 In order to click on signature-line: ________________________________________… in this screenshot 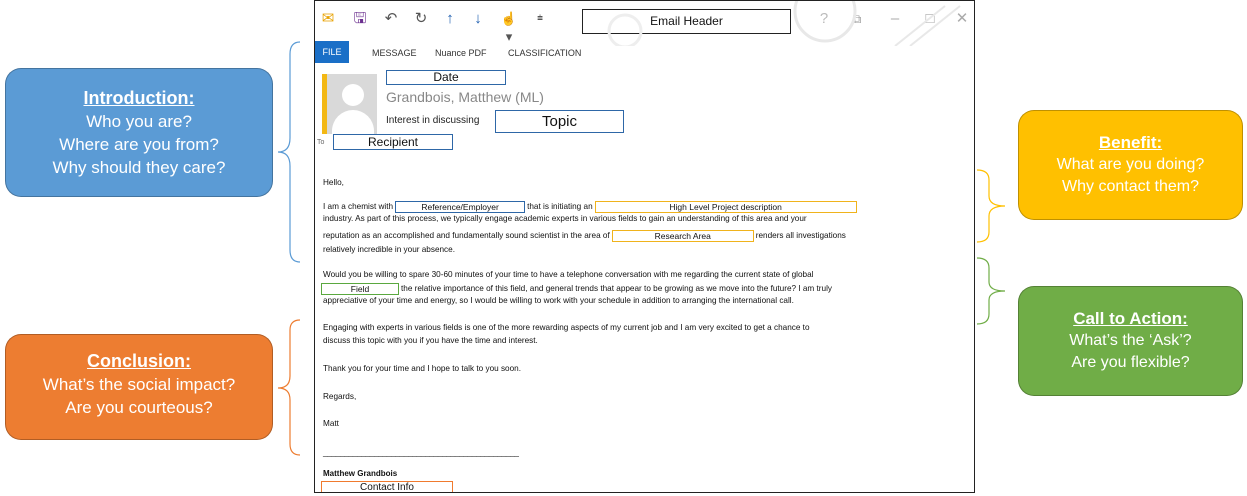, I will do `click(421, 452)`.